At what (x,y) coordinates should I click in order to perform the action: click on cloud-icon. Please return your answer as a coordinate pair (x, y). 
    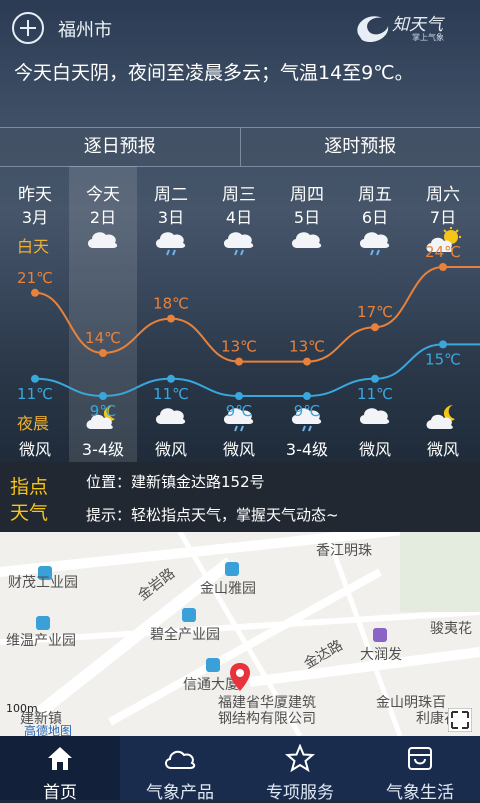
    Looking at the image, I should click on (180, 758).